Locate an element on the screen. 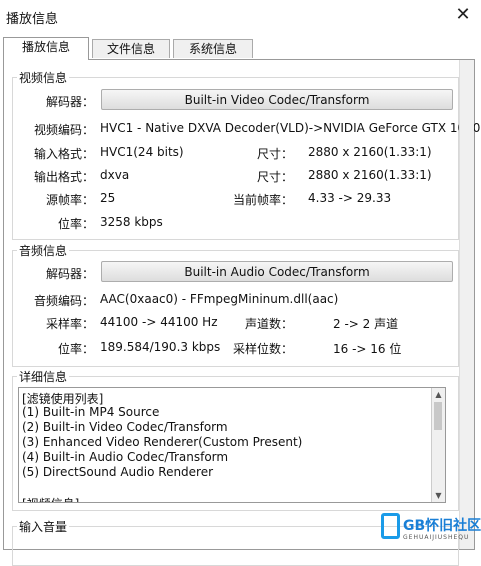  tab-file-info: 文件信息 is located at coordinates (131, 48).